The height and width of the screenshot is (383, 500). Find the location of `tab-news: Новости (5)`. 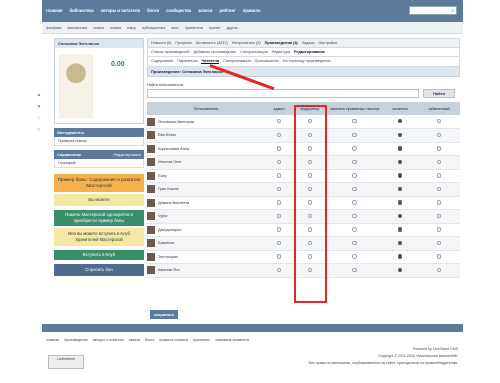

tab-news: Новости (5) is located at coordinates (161, 43).